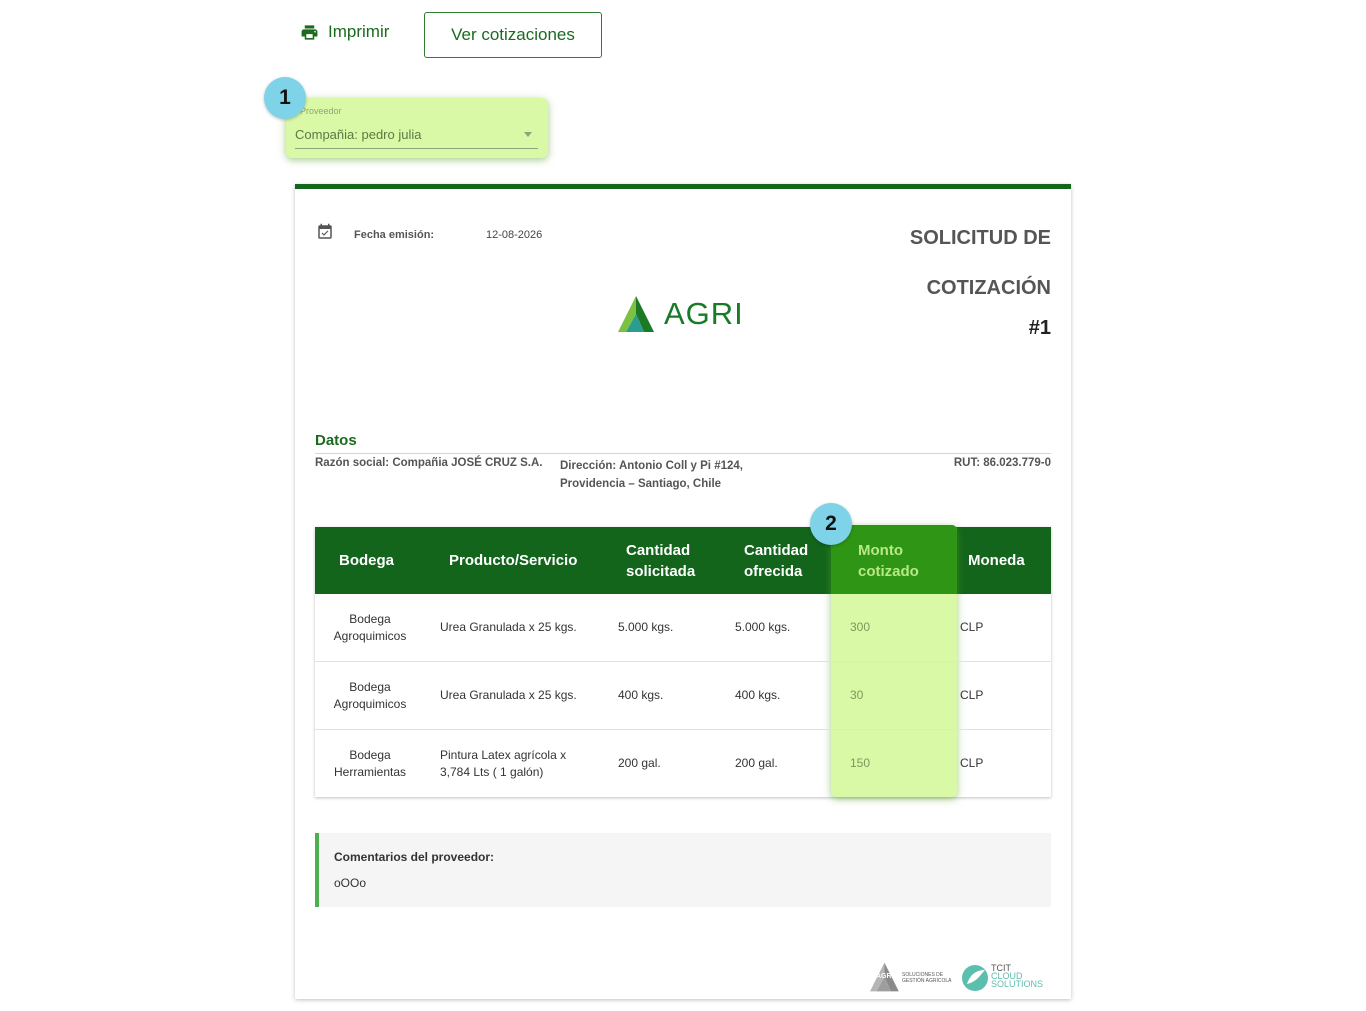 The height and width of the screenshot is (1011, 1366). I want to click on tcit-leaf-icon, so click(975, 978).